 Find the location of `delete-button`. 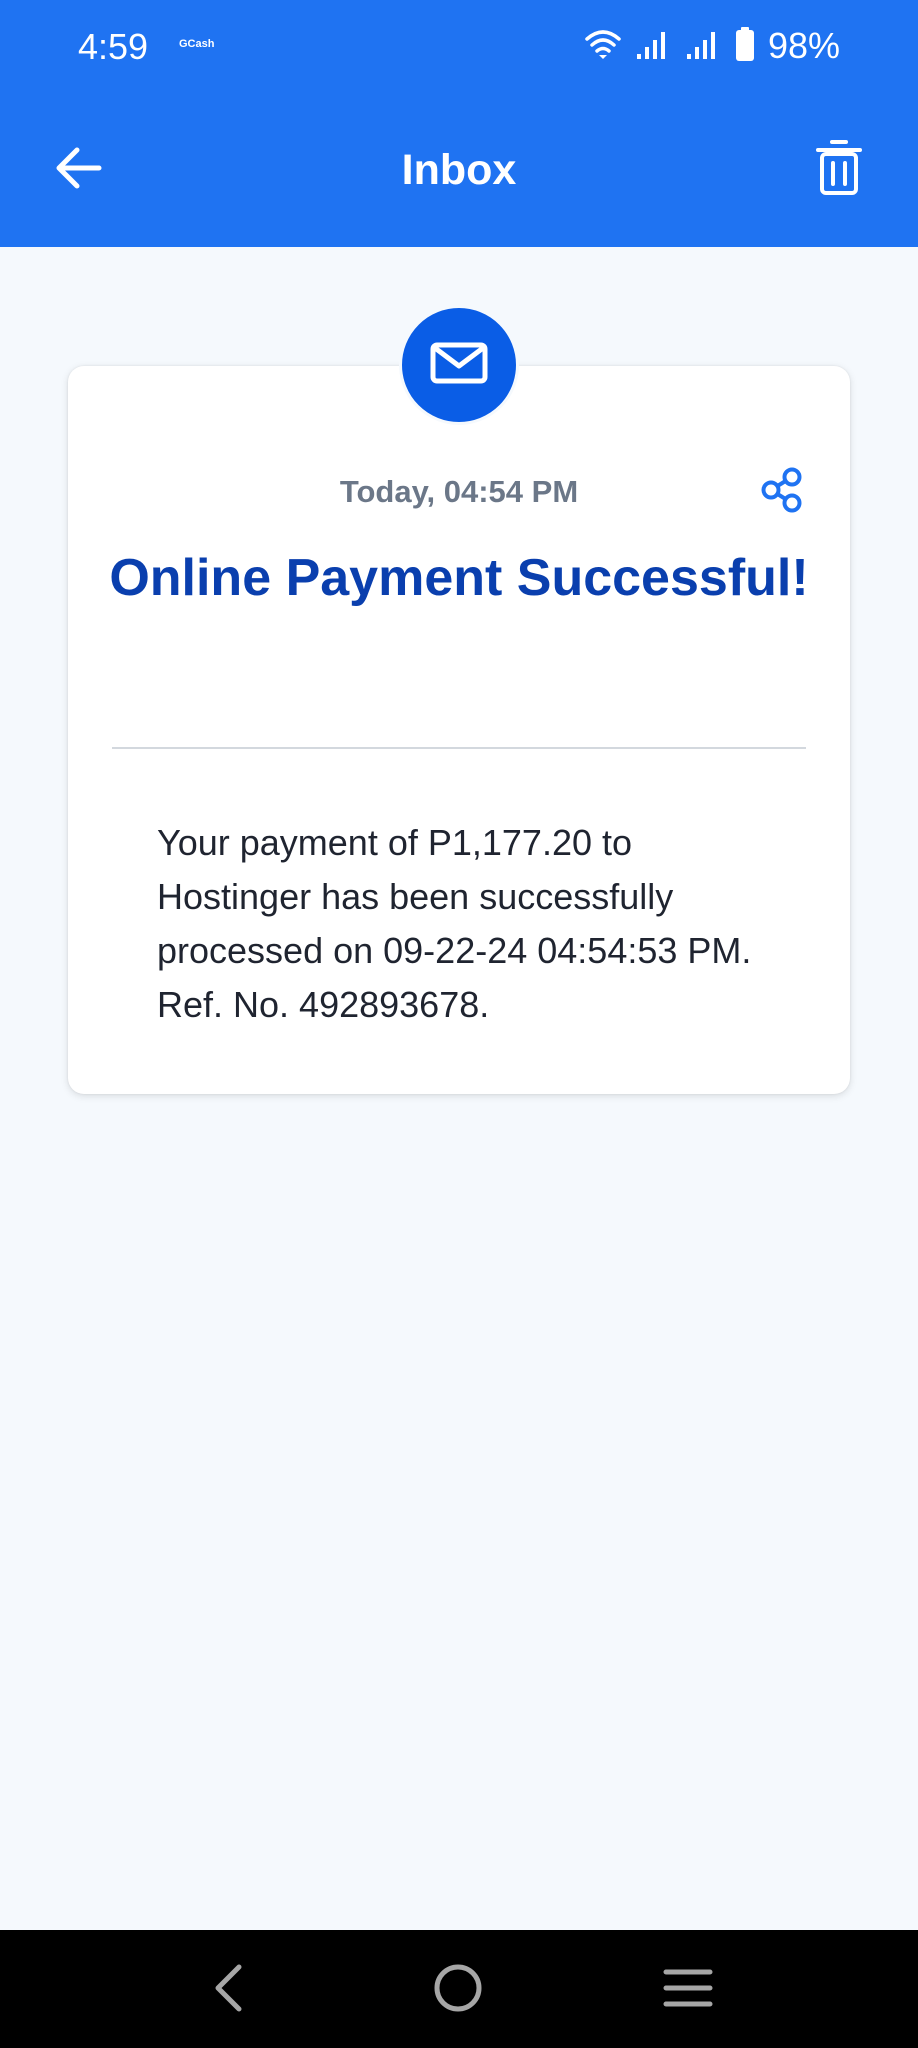

delete-button is located at coordinates (839, 169).